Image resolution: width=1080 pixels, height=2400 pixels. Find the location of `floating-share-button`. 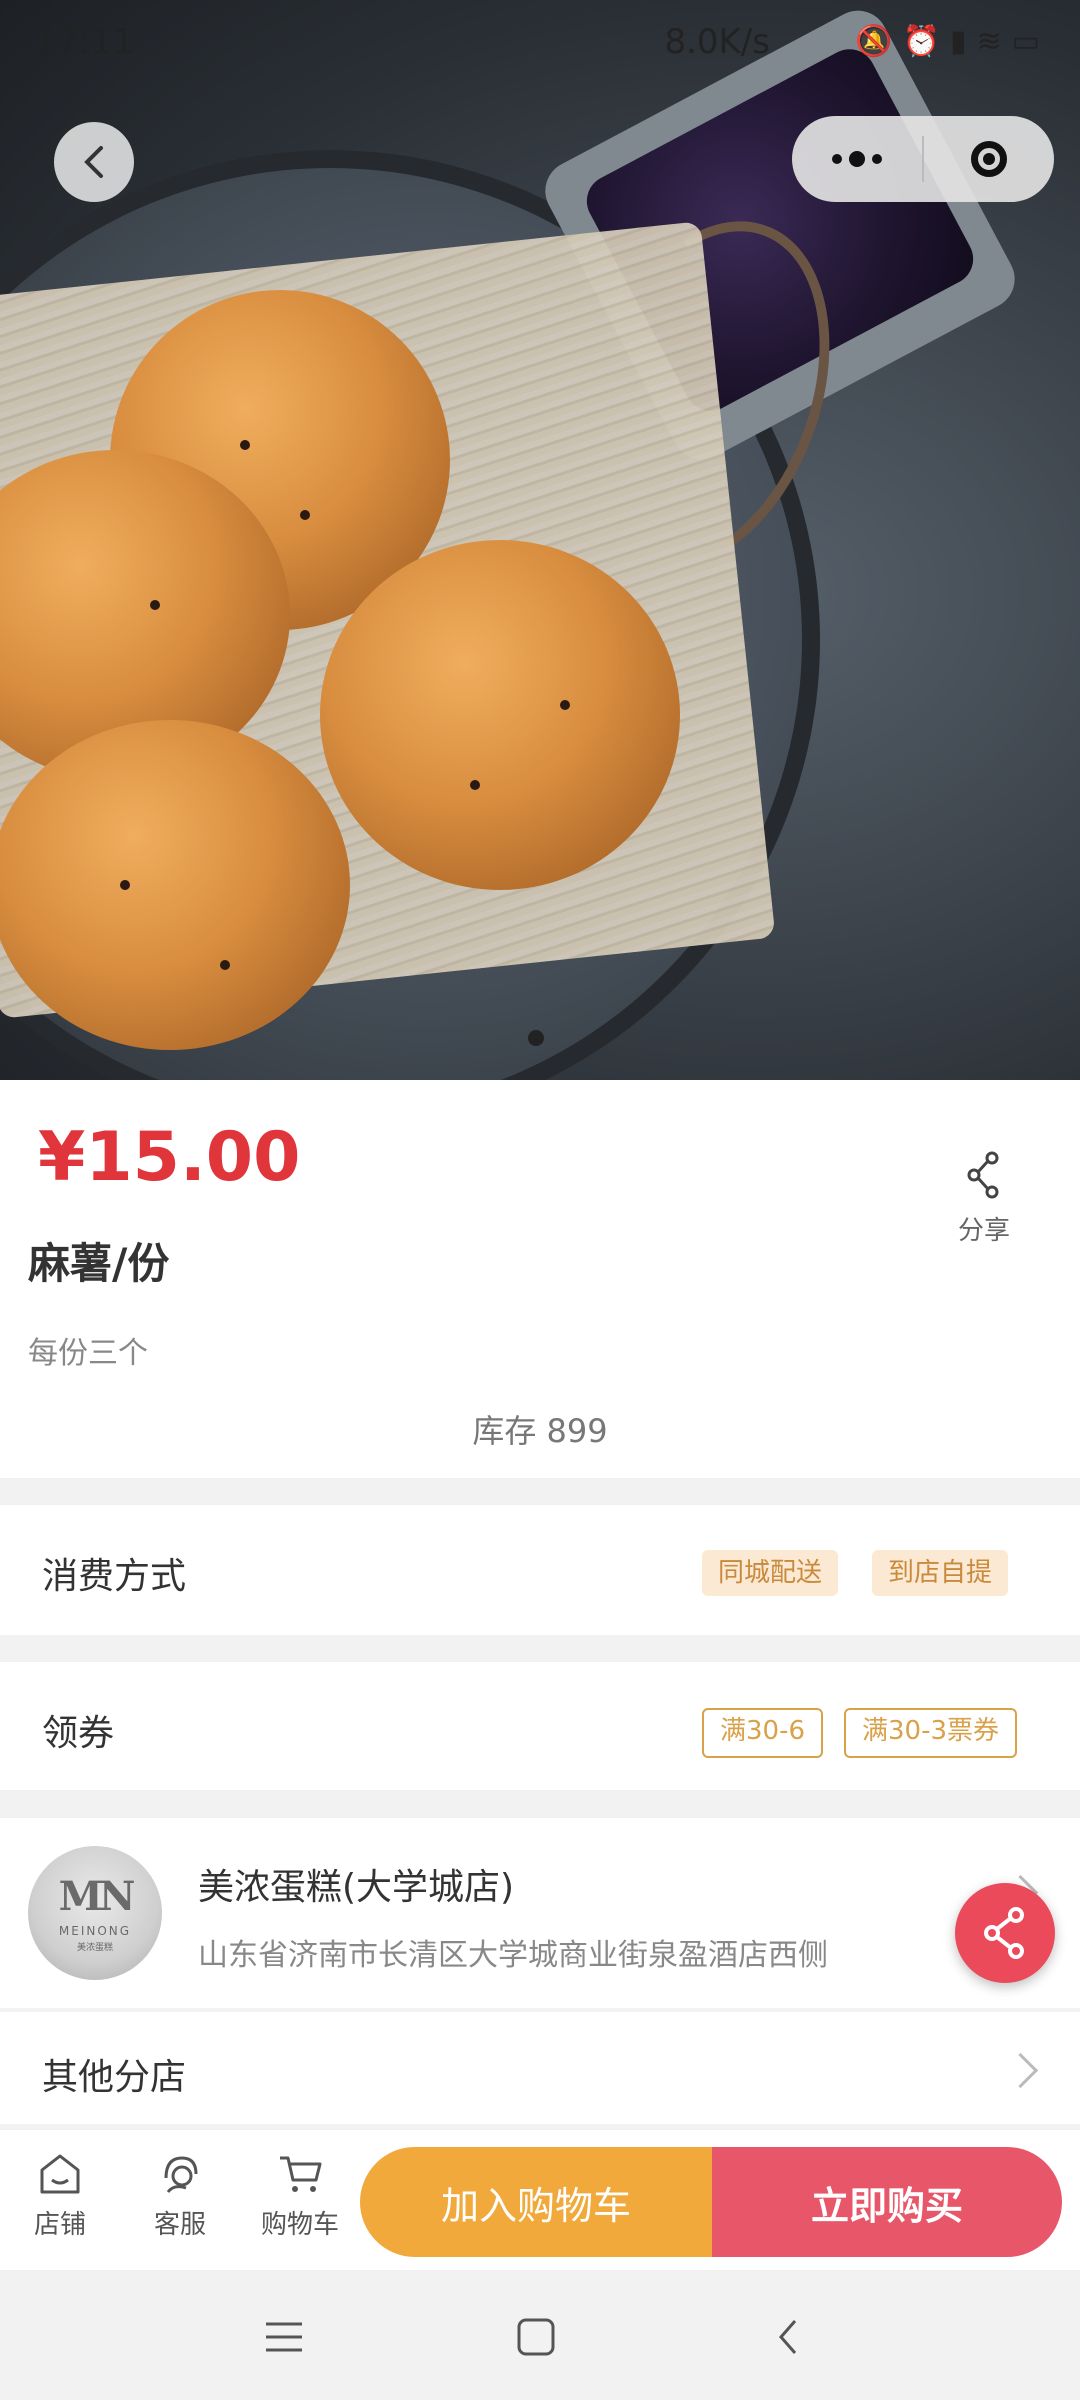

floating-share-button is located at coordinates (1005, 1933).